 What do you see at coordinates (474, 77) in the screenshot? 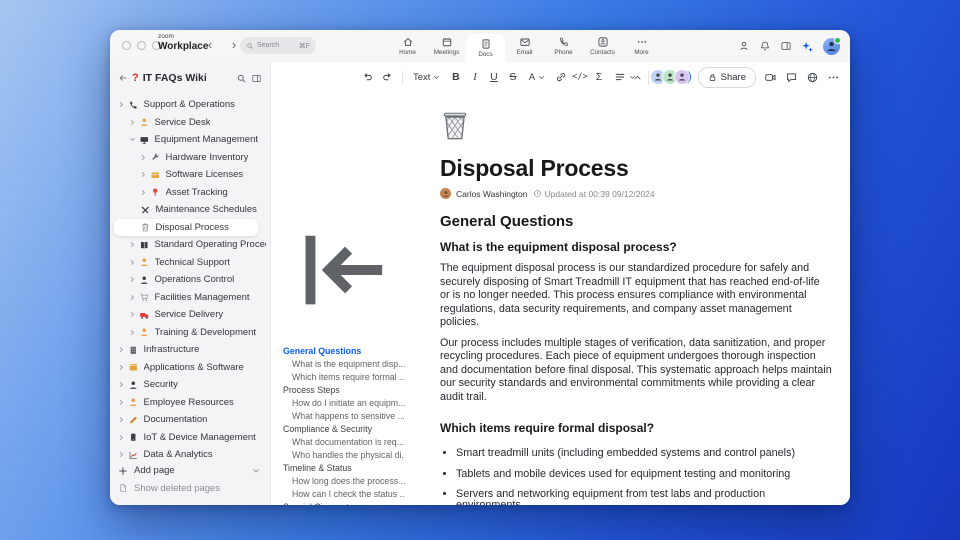
I see `italic-button: I` at bounding box center [474, 77].